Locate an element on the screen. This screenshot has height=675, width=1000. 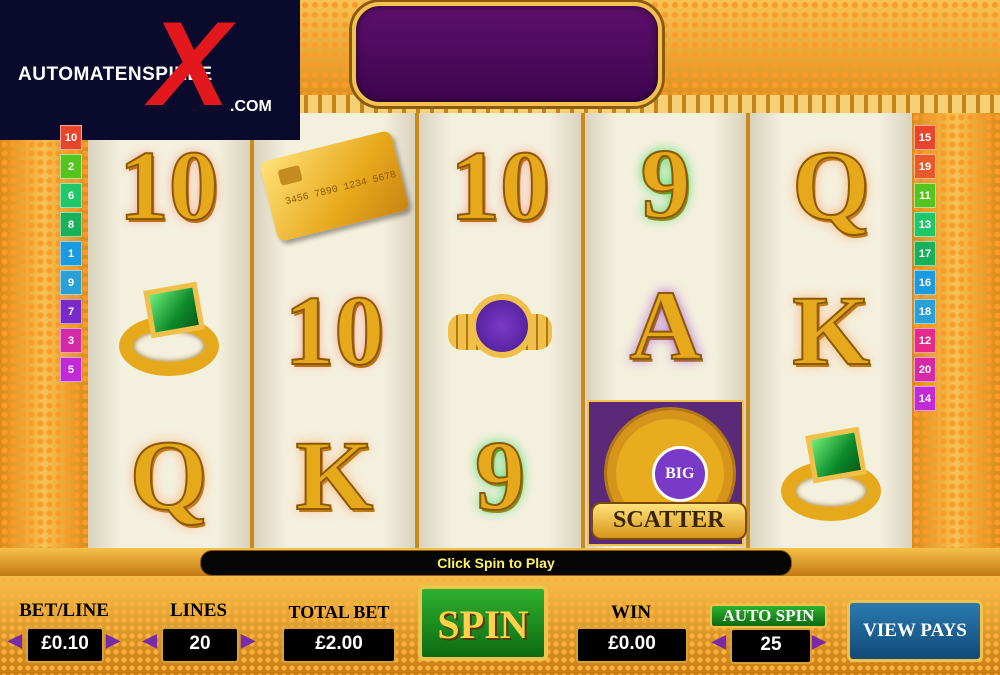
win-label: WIN is located at coordinates (631, 612).